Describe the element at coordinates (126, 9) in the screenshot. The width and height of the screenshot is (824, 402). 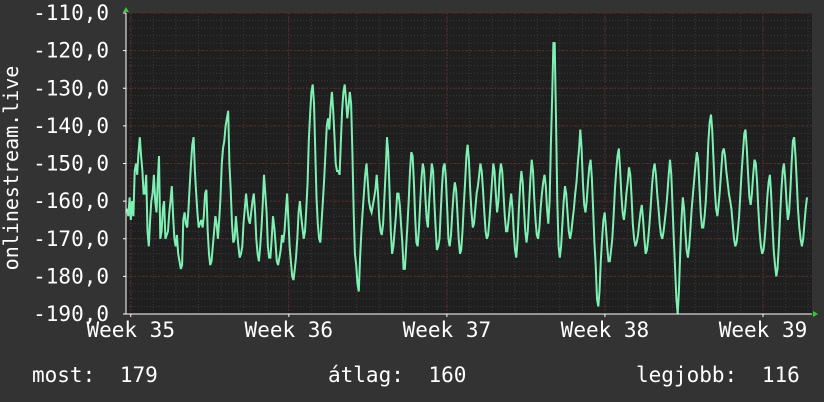
I see `y-axis-arrow` at that location.